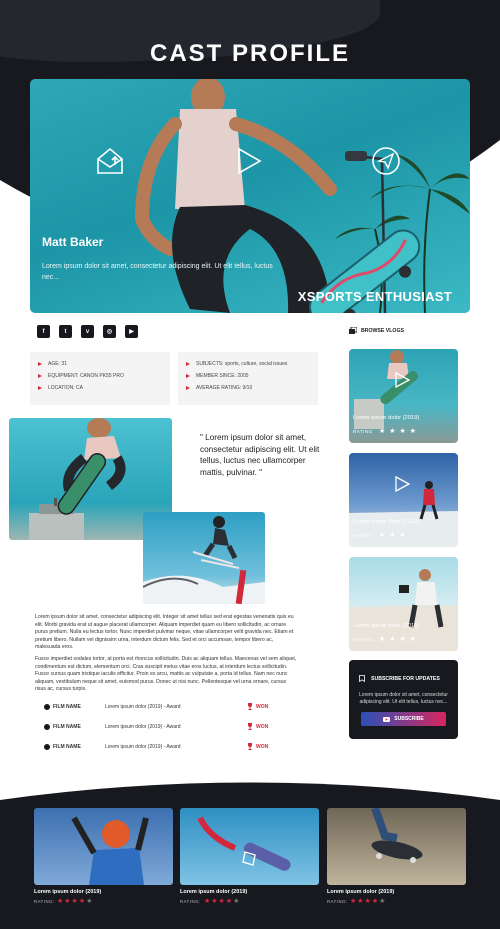 The width and height of the screenshot is (500, 929). What do you see at coordinates (57, 364) in the screenshot?
I see `info-age: AGE: 31` at bounding box center [57, 364].